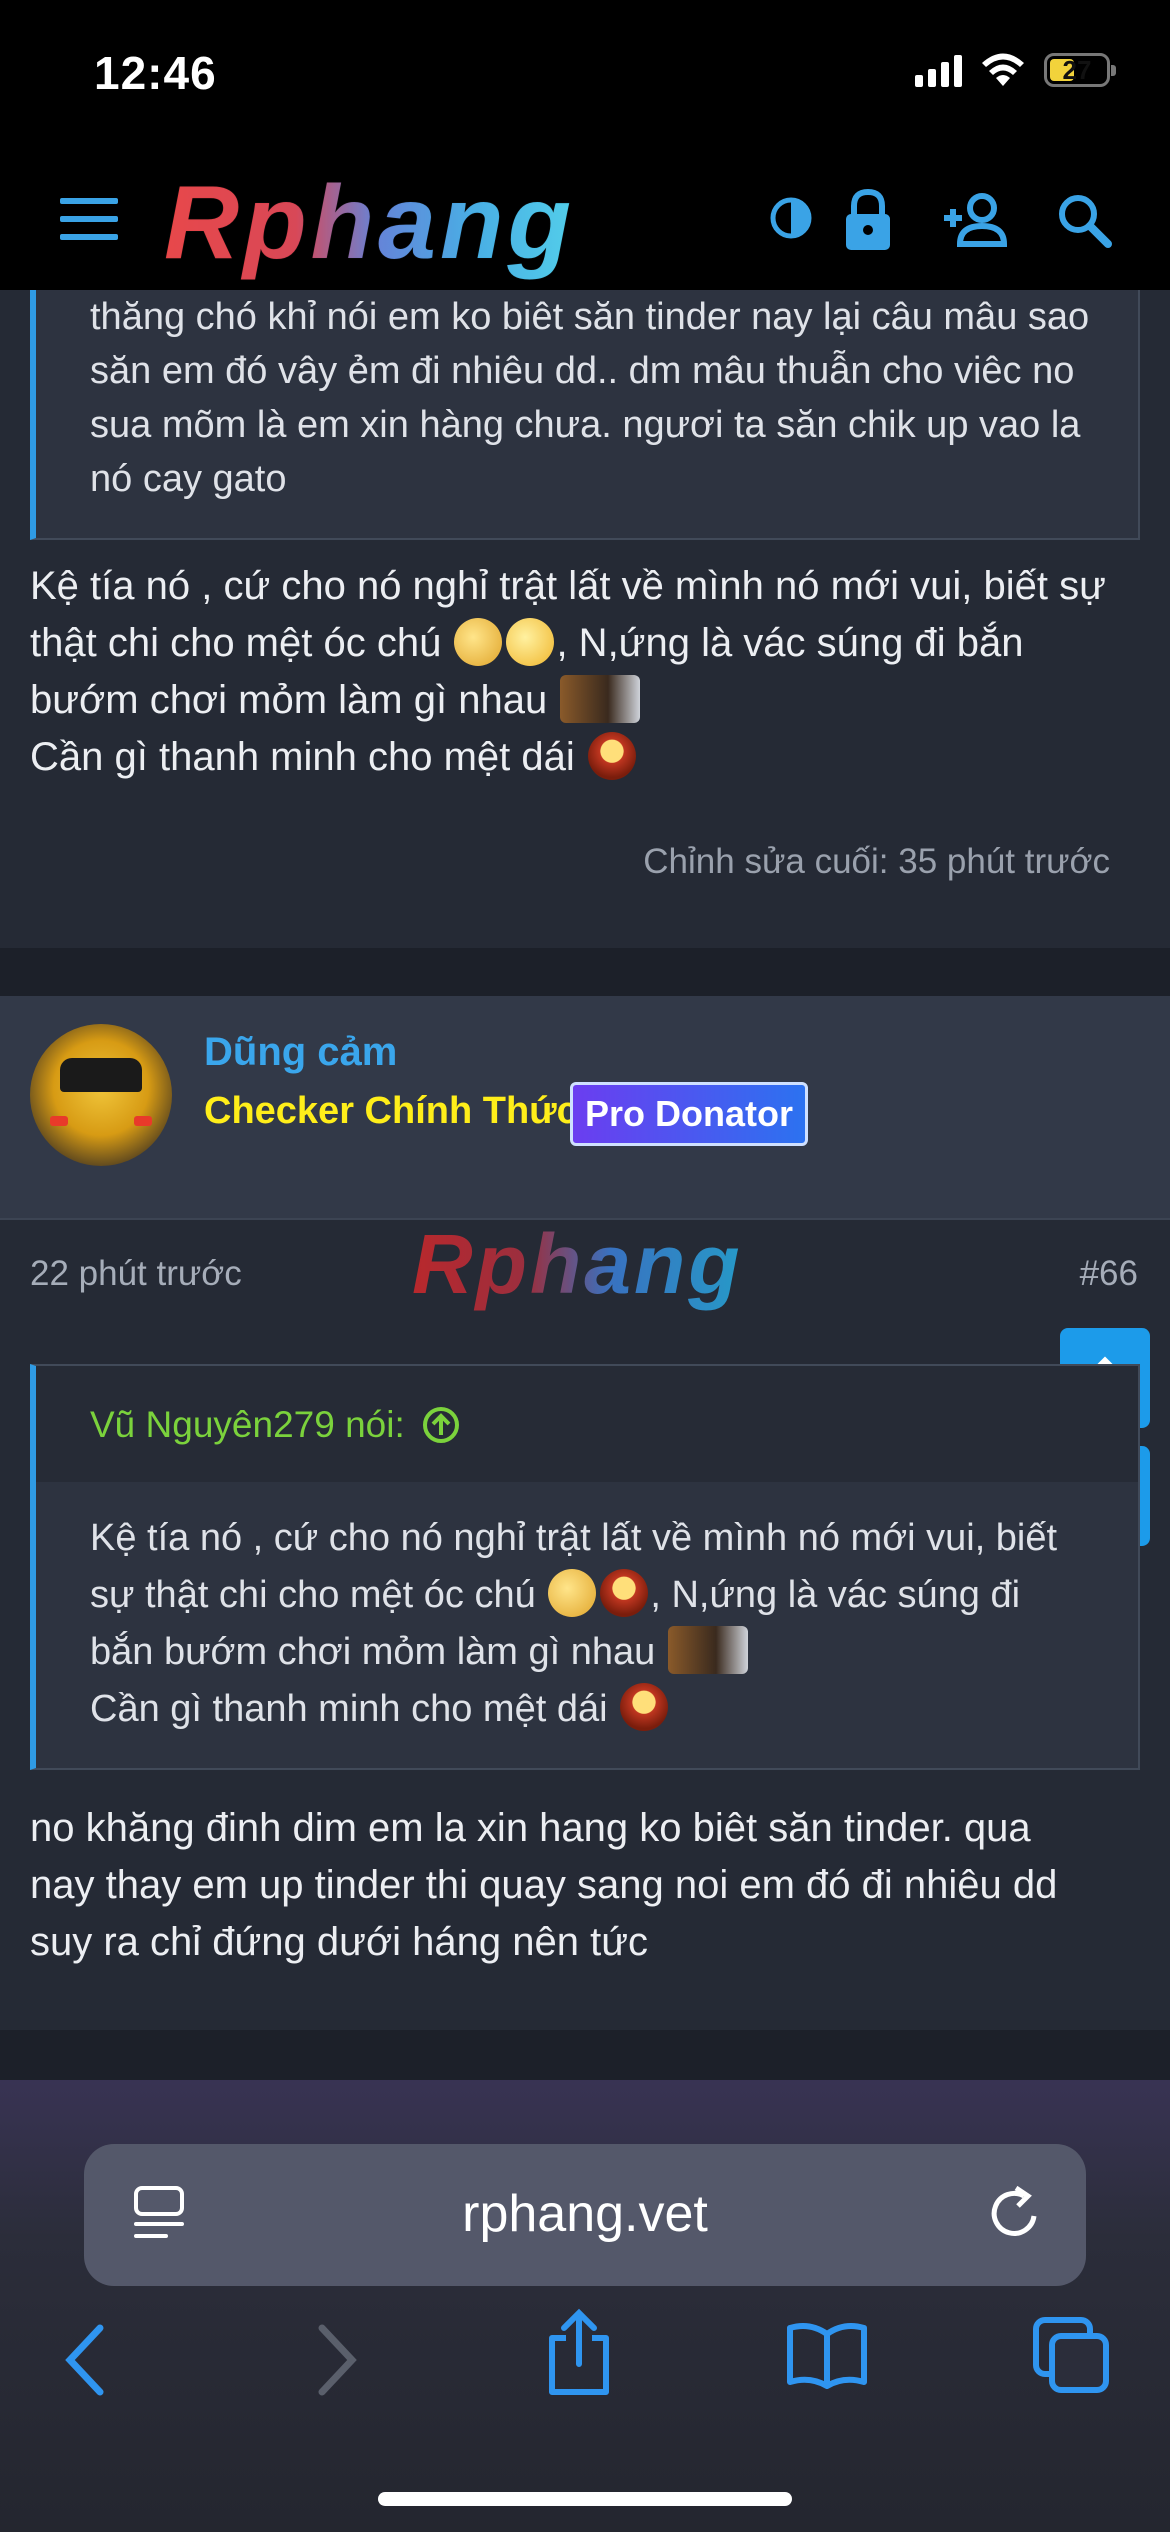 The height and width of the screenshot is (2532, 1170). What do you see at coordinates (577, 1264) in the screenshot?
I see `watermark-logo: Rphang` at bounding box center [577, 1264].